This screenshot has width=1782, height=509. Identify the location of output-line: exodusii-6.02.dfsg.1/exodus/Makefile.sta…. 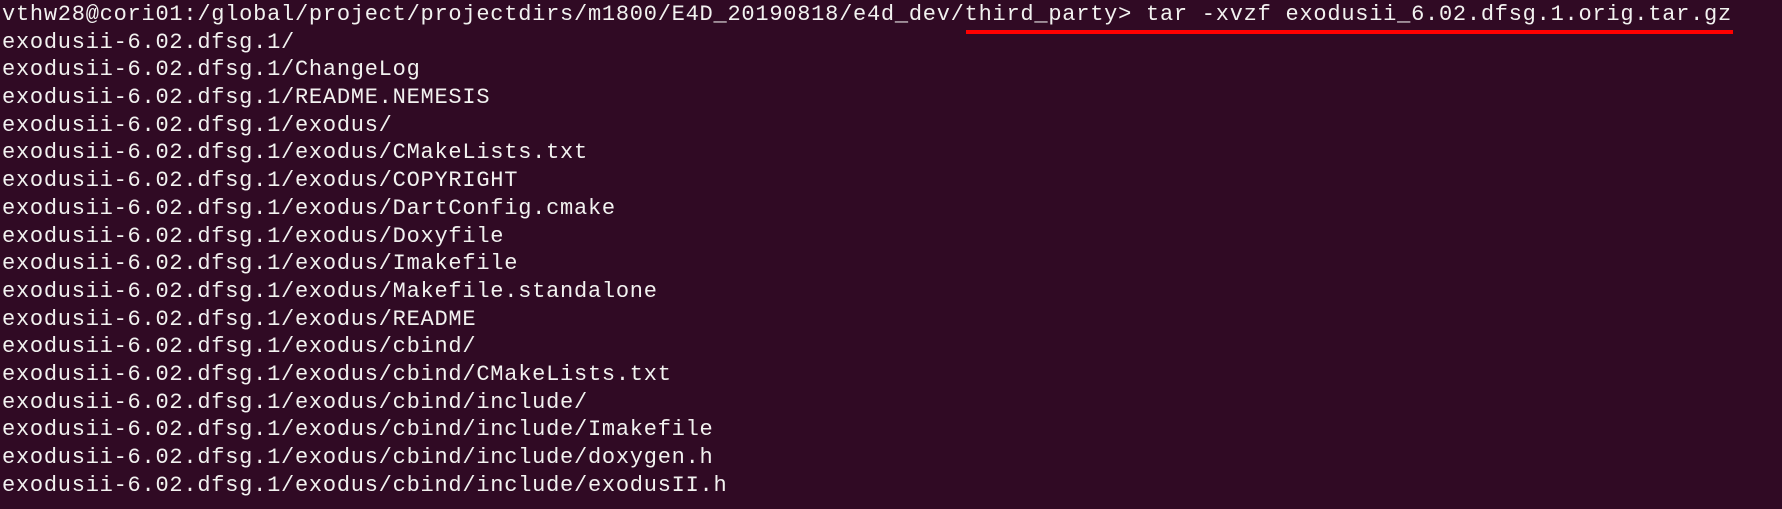
(330, 291).